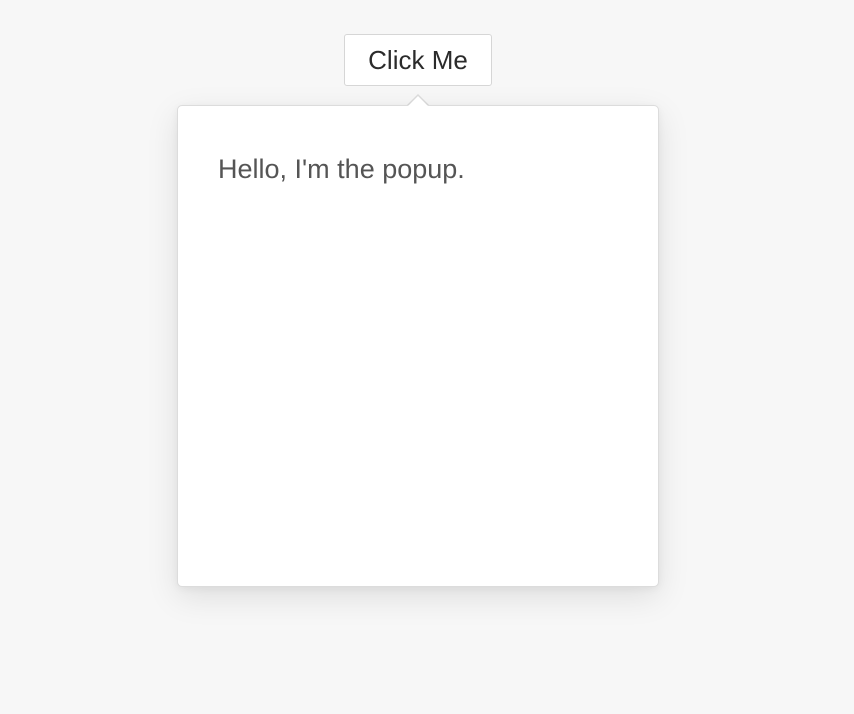 This screenshot has height=714, width=854. What do you see at coordinates (418, 60) in the screenshot?
I see `click-me-button: Click Me` at bounding box center [418, 60].